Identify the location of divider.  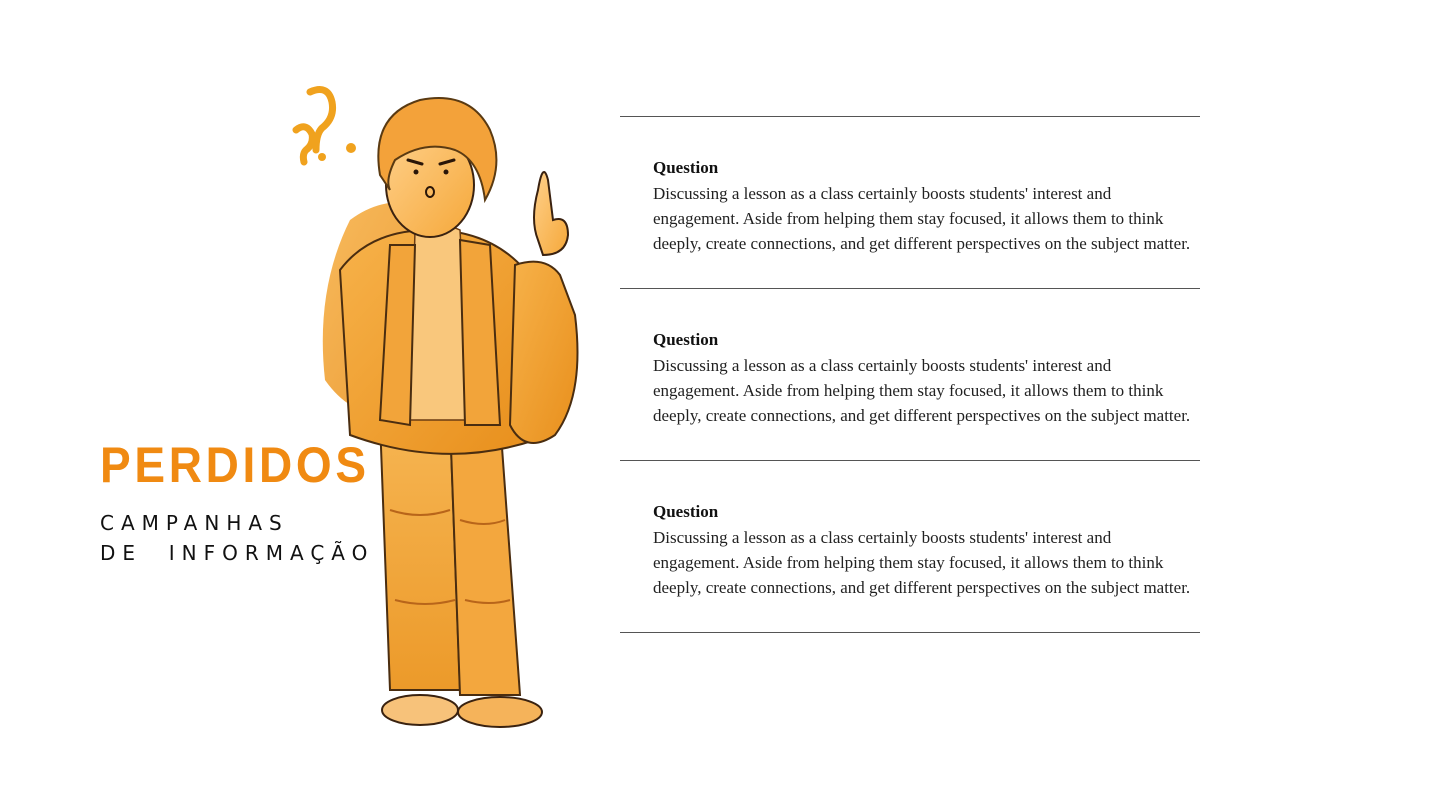
(910, 632).